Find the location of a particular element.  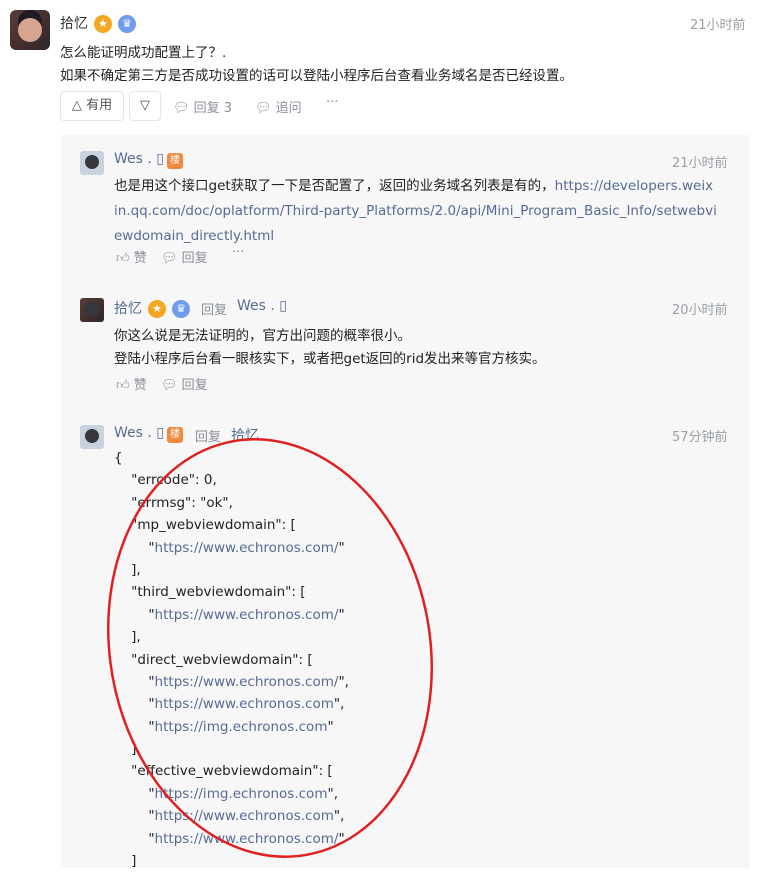

upvote-icon: △ is located at coordinates (76, 105).